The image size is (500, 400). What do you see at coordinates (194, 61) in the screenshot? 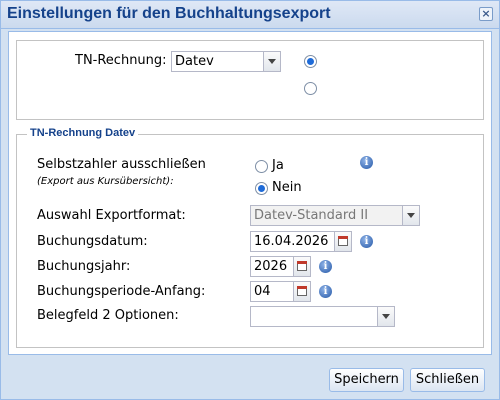
I see `tn-rechnung-value: Datev` at bounding box center [194, 61].